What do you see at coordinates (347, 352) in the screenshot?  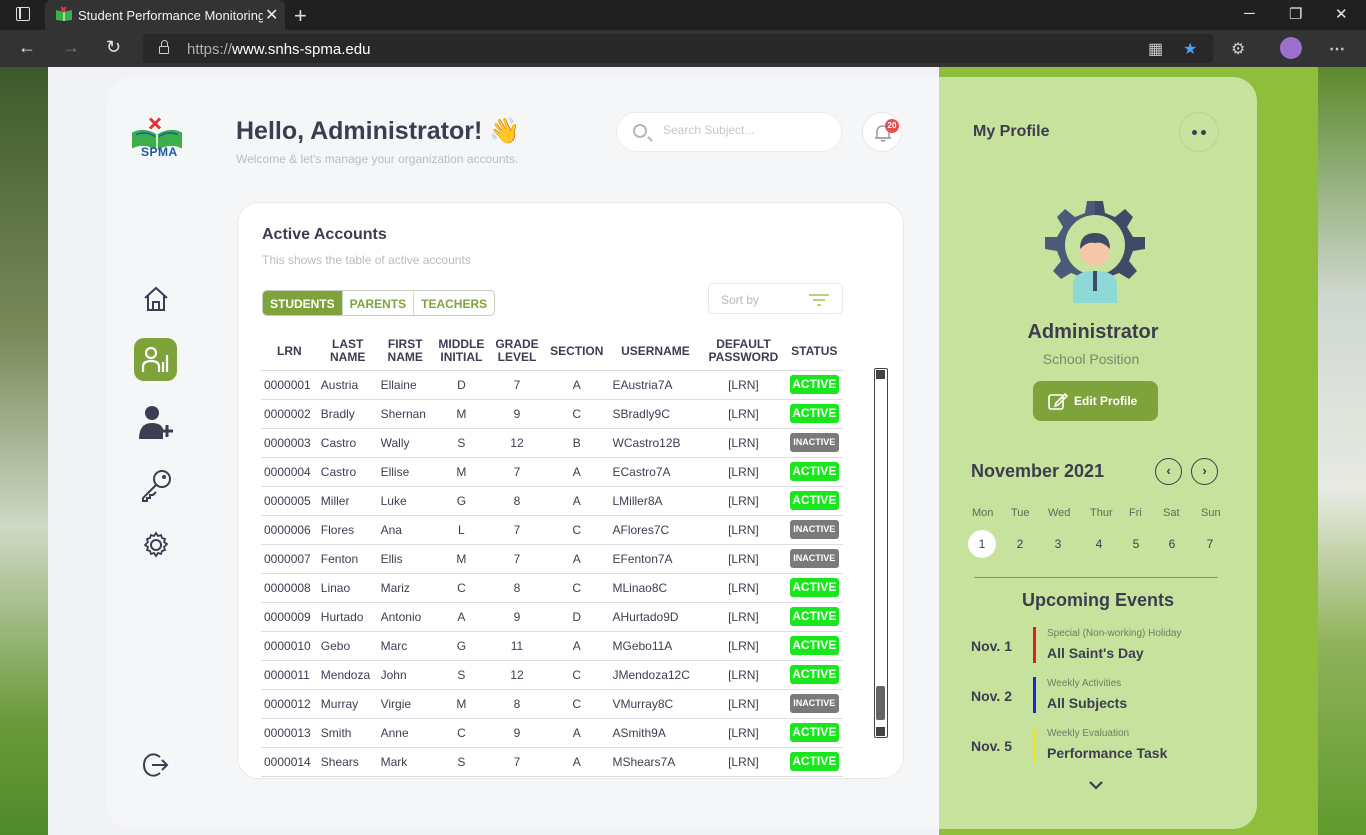 I see `column-header-last-name: LAST NAME` at bounding box center [347, 352].